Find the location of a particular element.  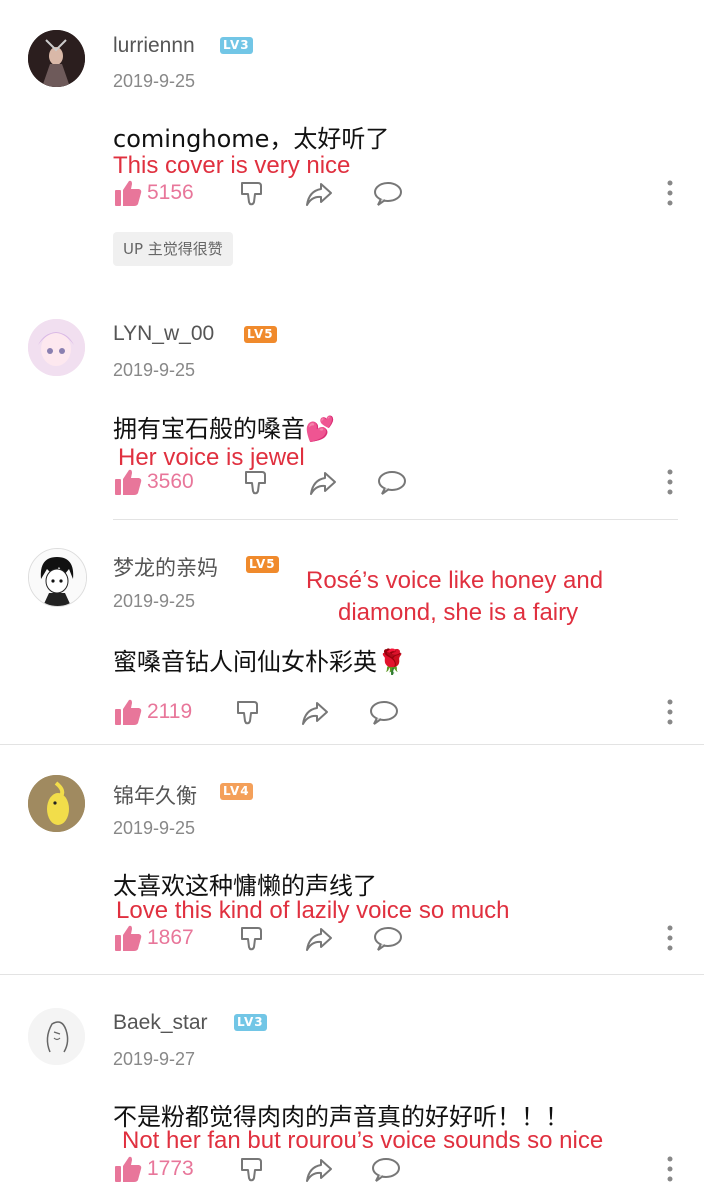

like-button: 1867 is located at coordinates (153, 938).